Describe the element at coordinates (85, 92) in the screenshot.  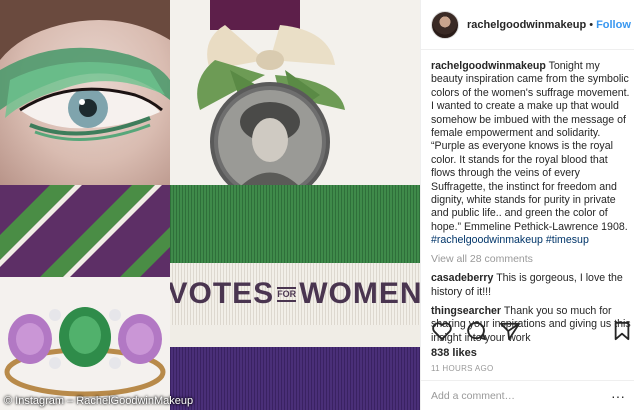
I see `eye-makeup-photo` at that location.